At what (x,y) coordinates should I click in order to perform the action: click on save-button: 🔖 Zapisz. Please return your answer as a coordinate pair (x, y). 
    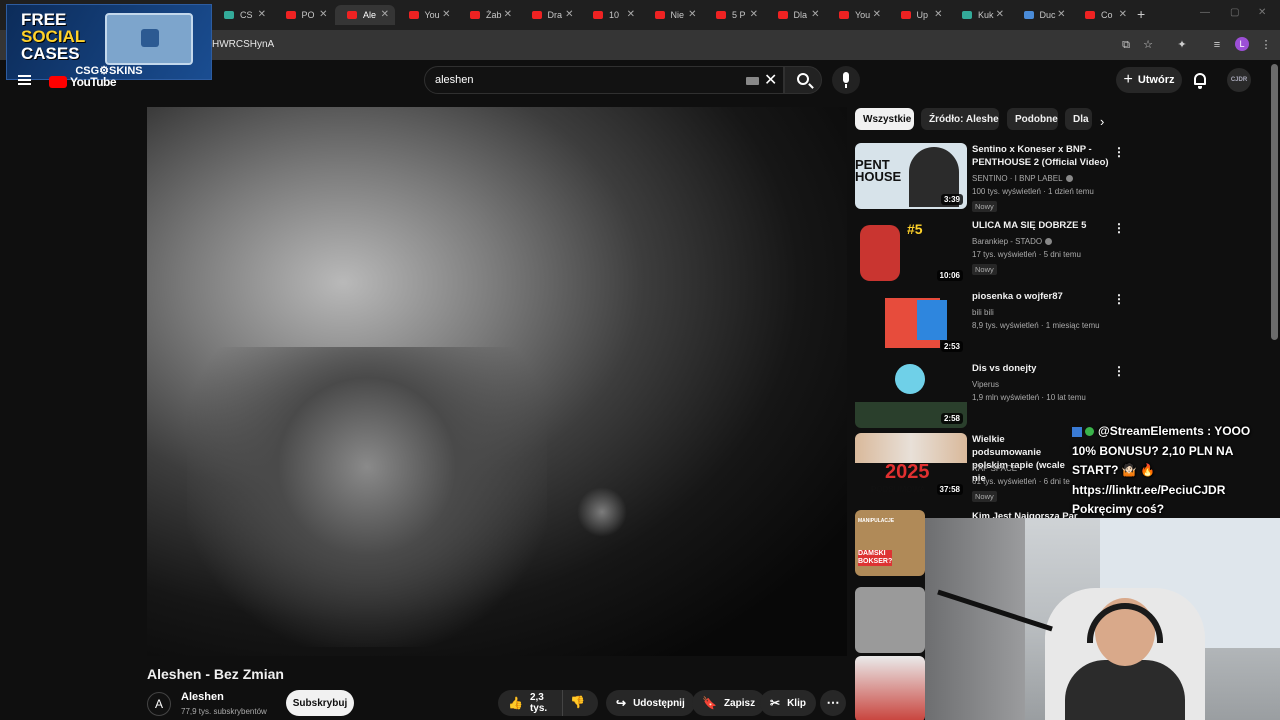
    Looking at the image, I should click on (729, 703).